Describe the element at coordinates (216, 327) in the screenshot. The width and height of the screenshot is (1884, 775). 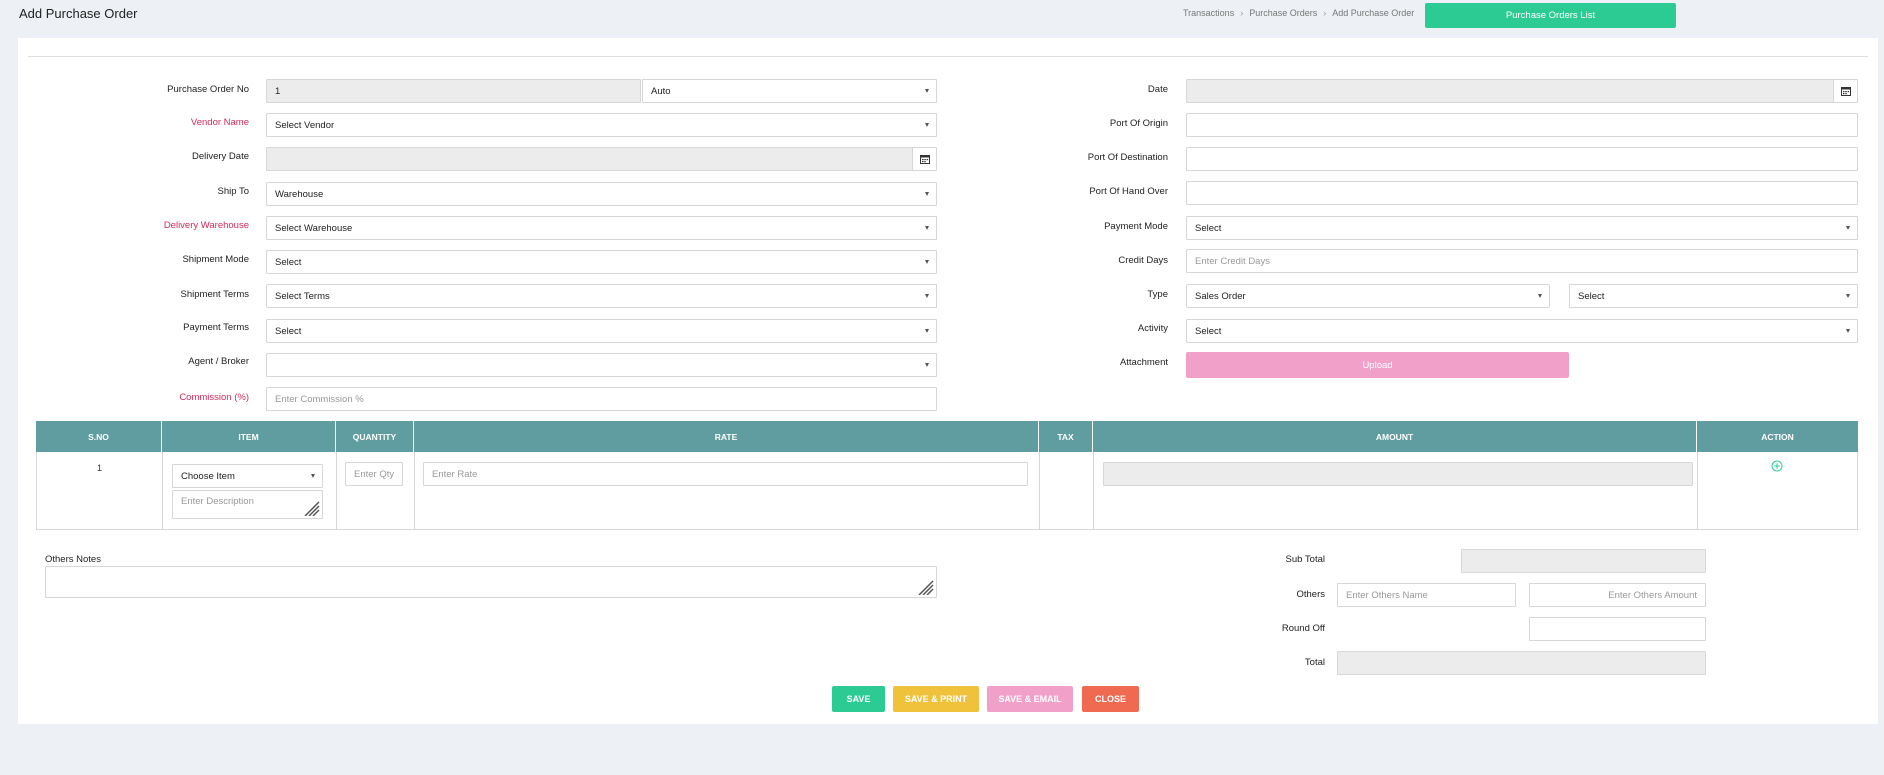
I see `payment-terms-label: Payment Terms` at that location.